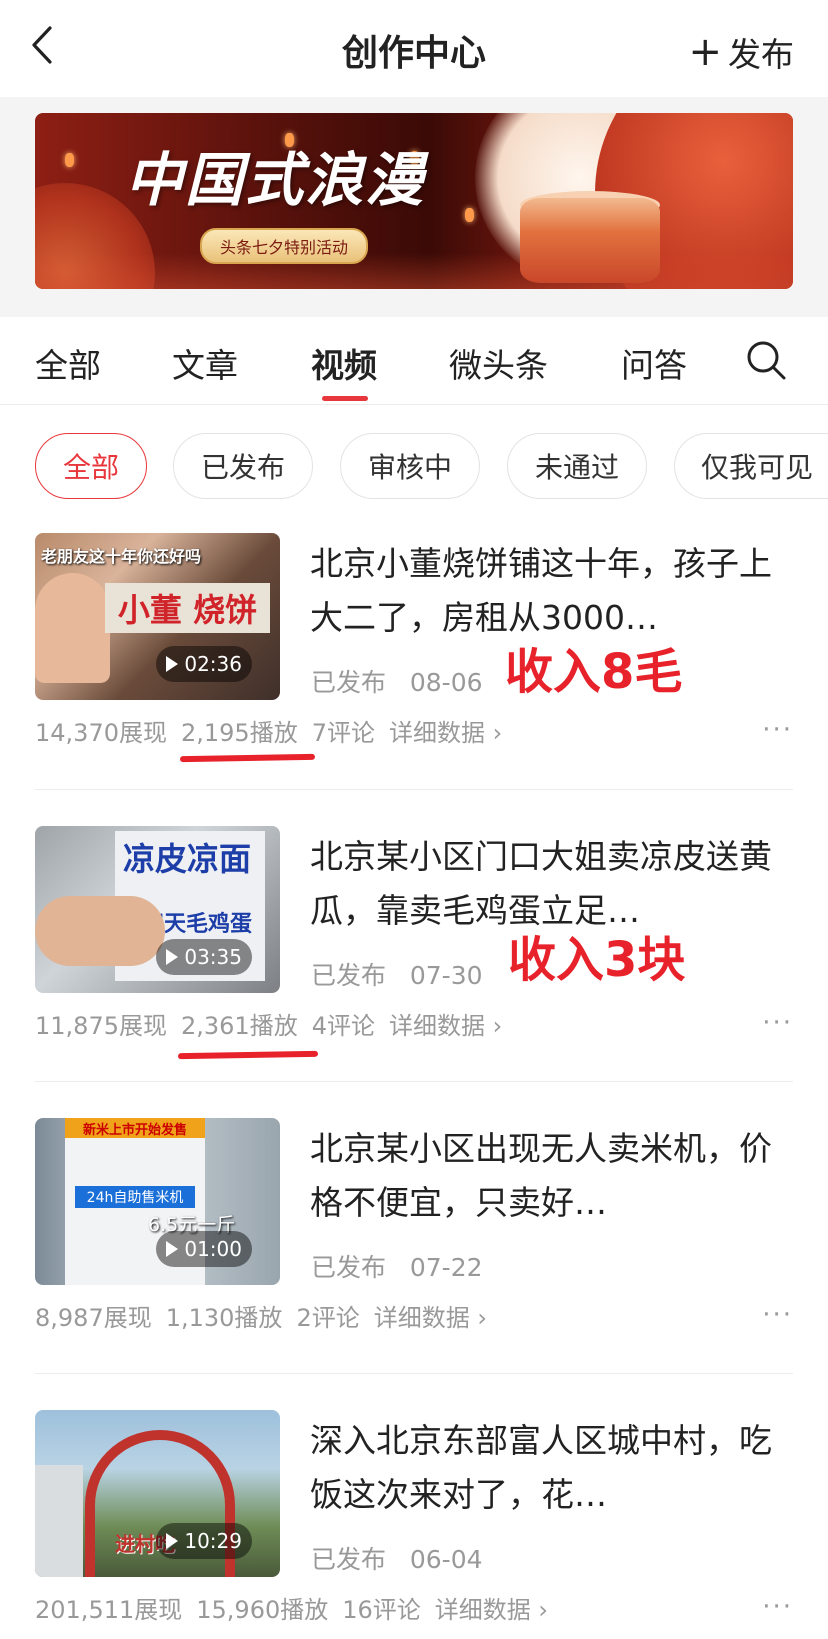  I want to click on filter-reviewing: 审核中, so click(410, 466).